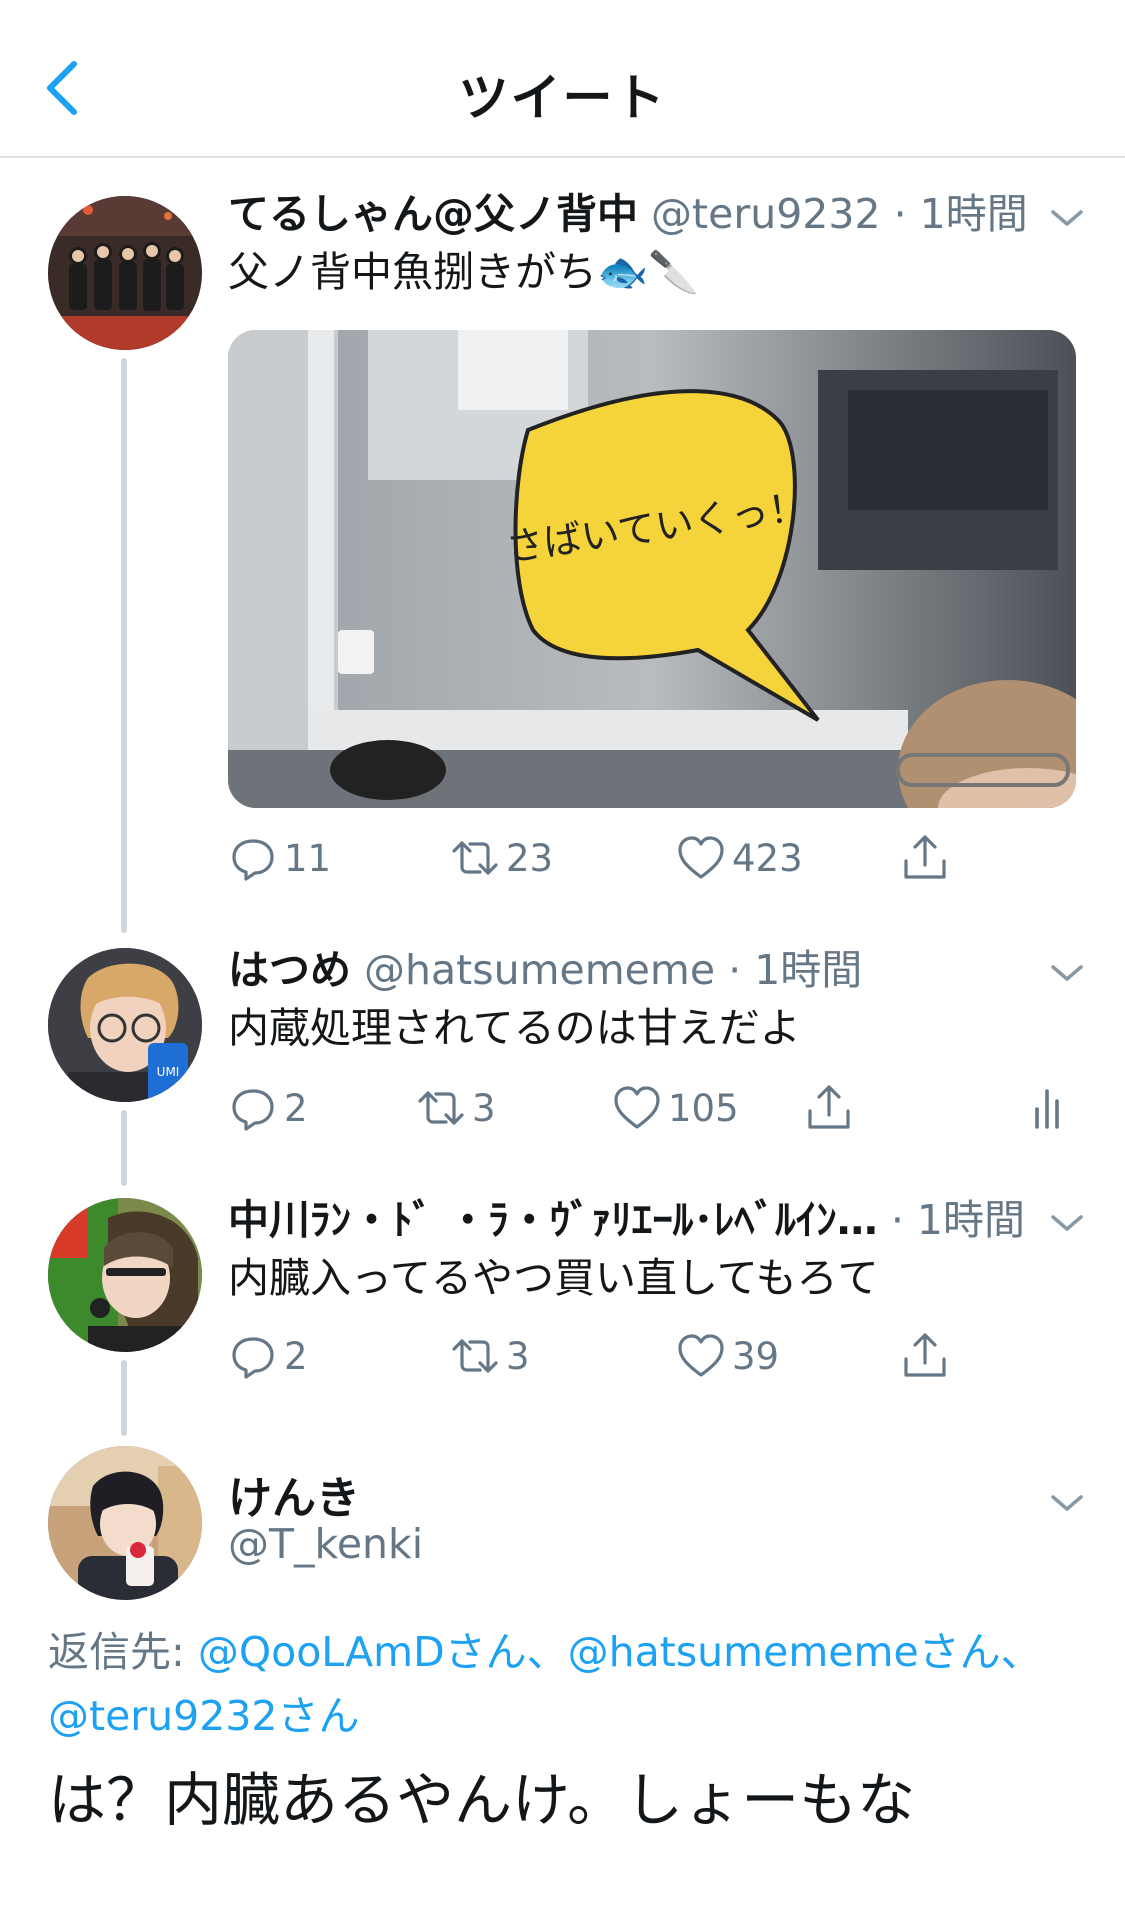  I want to click on tweet-header: はつめ @hatsumememe · 1時間, so click(545, 970).